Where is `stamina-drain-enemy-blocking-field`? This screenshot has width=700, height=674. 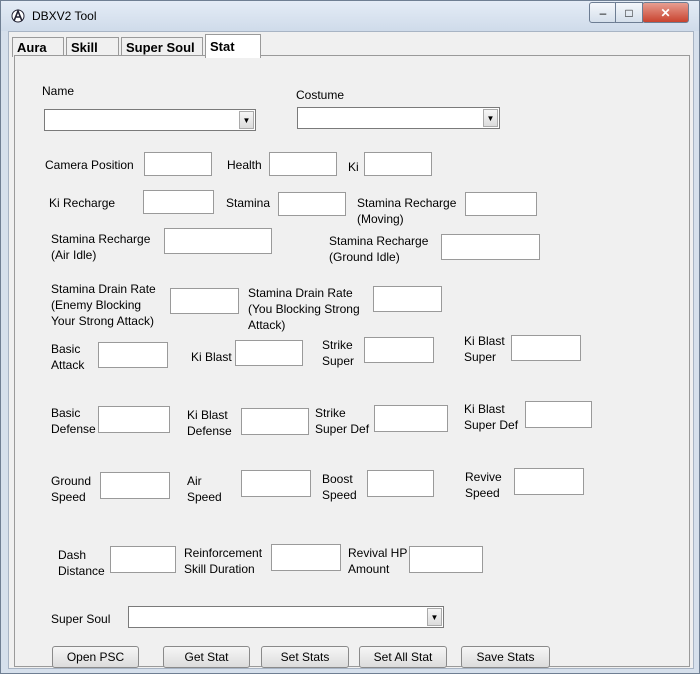 stamina-drain-enemy-blocking-field is located at coordinates (204, 301).